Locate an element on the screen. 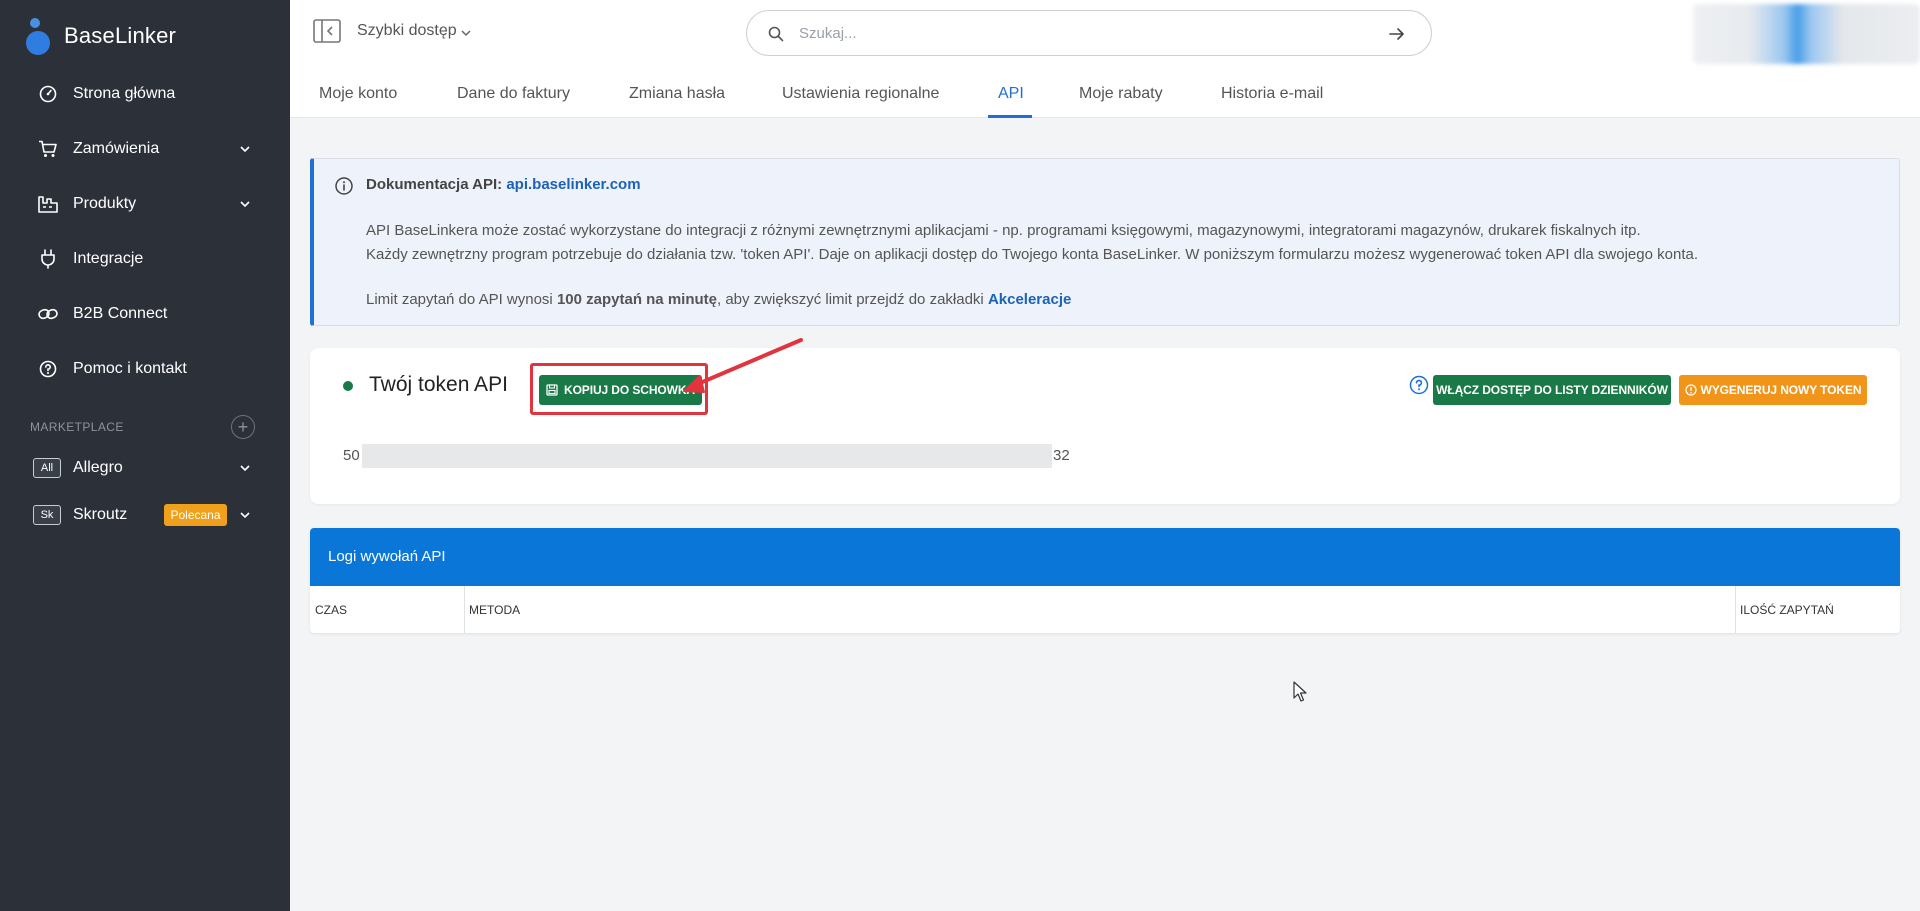 This screenshot has width=1920, height=911. api-docs-link: api.baselinker.com is located at coordinates (573, 184).